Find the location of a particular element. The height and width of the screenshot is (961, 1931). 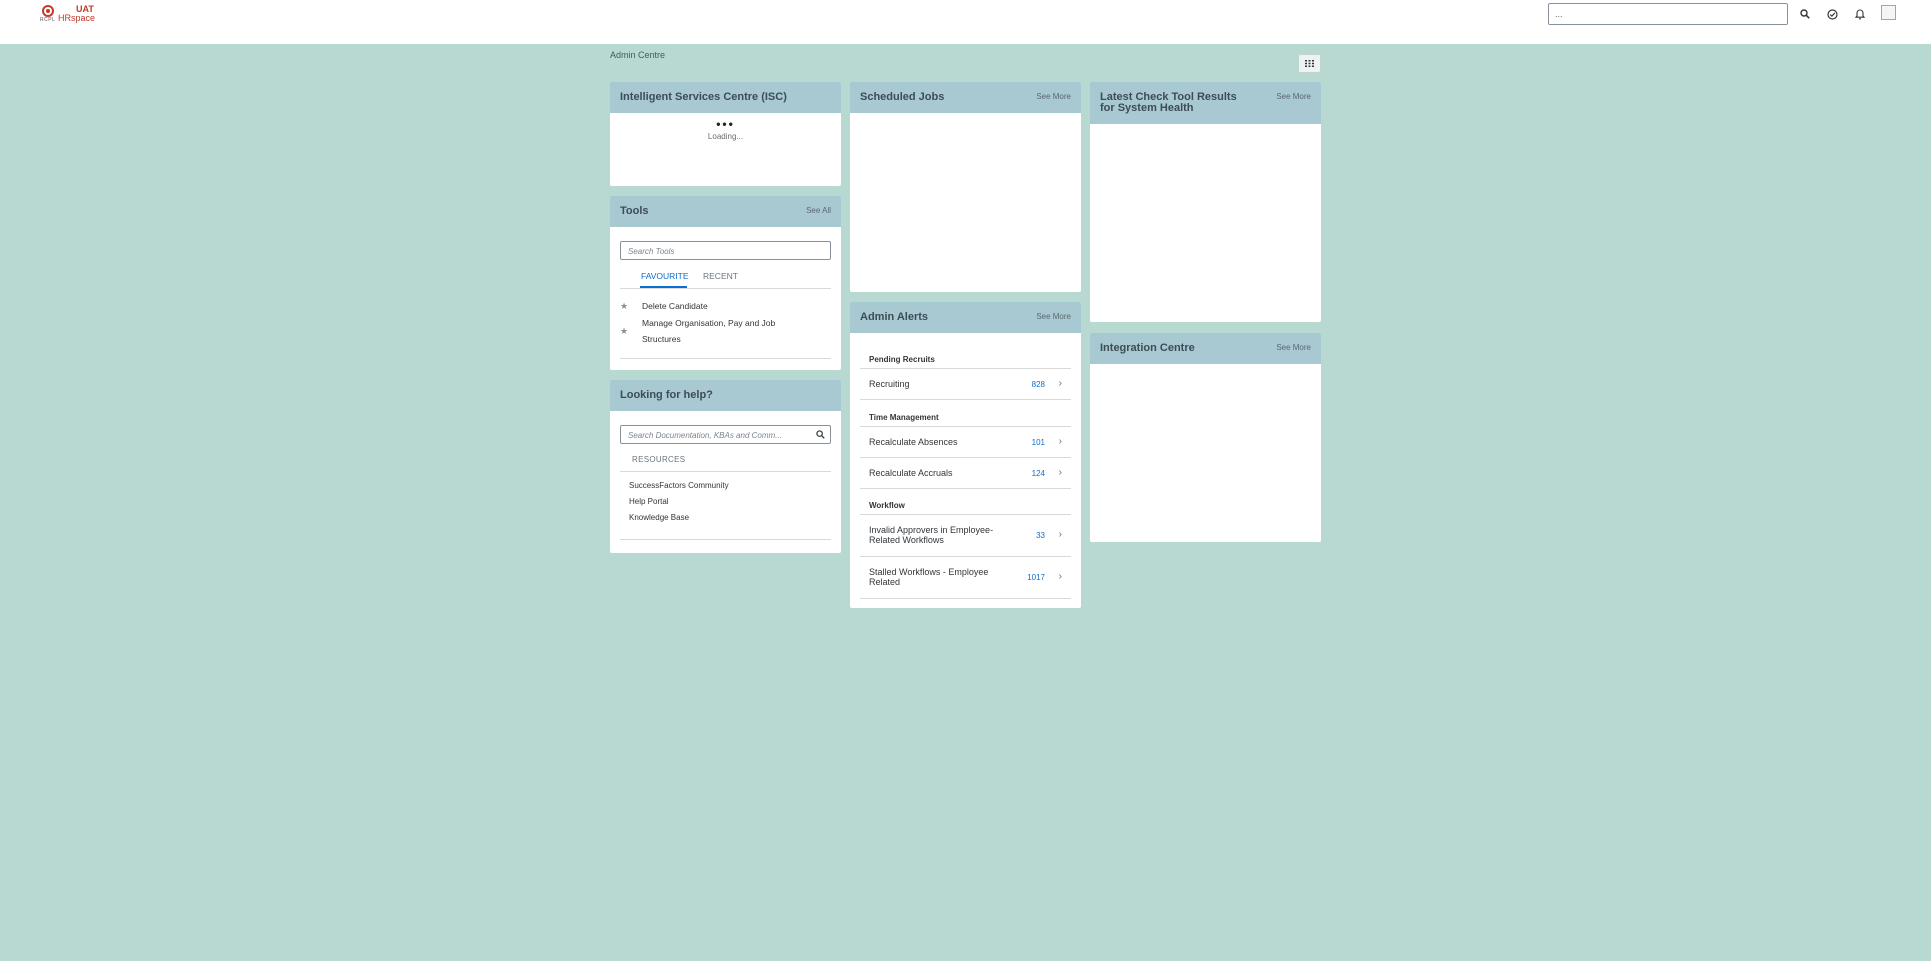

favourites-divider is located at coordinates (725, 358).